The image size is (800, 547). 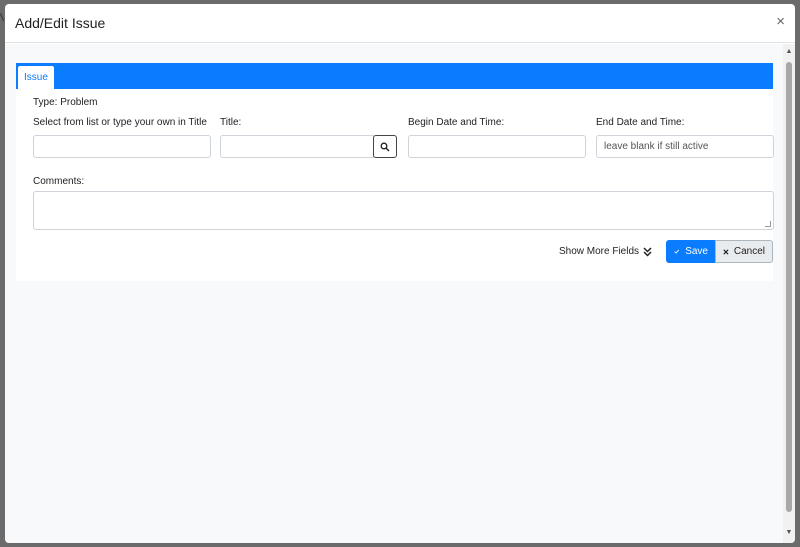 I want to click on check-icon, so click(x=677, y=251).